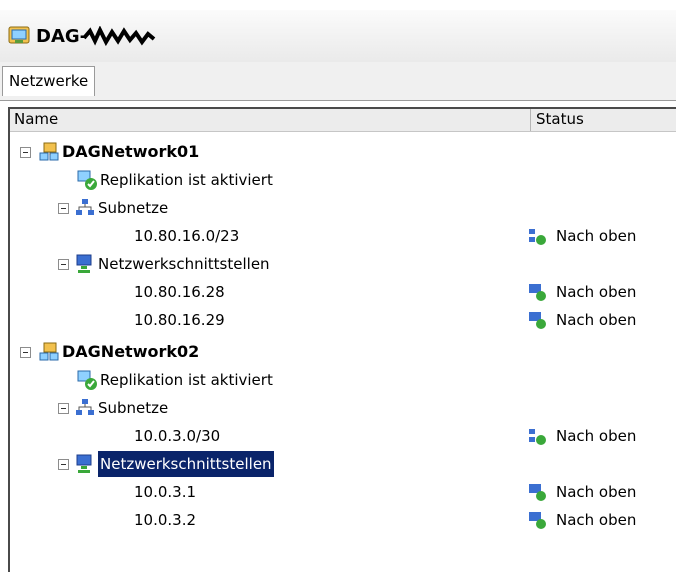 The image size is (676, 572). What do you see at coordinates (343, 436) in the screenshot?
I see `subnet-row: 10.0.3.0/30 Nach oben` at bounding box center [343, 436].